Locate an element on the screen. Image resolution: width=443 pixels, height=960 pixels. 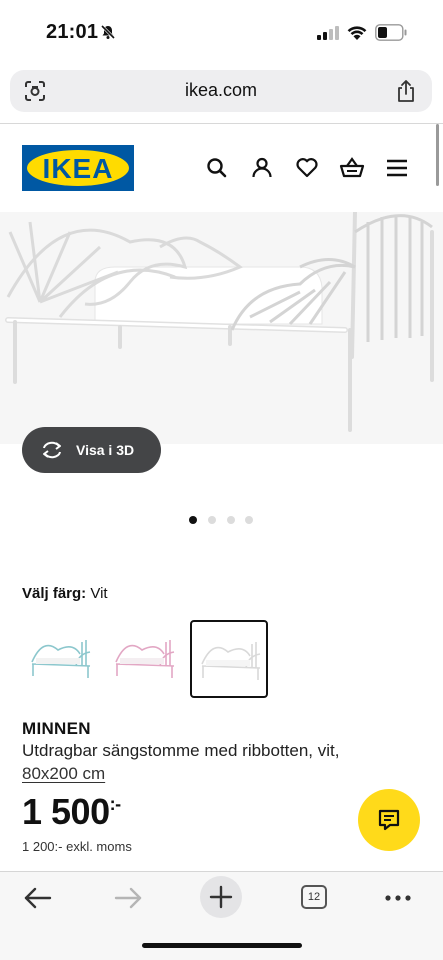
colour-option-white is located at coordinates (229, 659).